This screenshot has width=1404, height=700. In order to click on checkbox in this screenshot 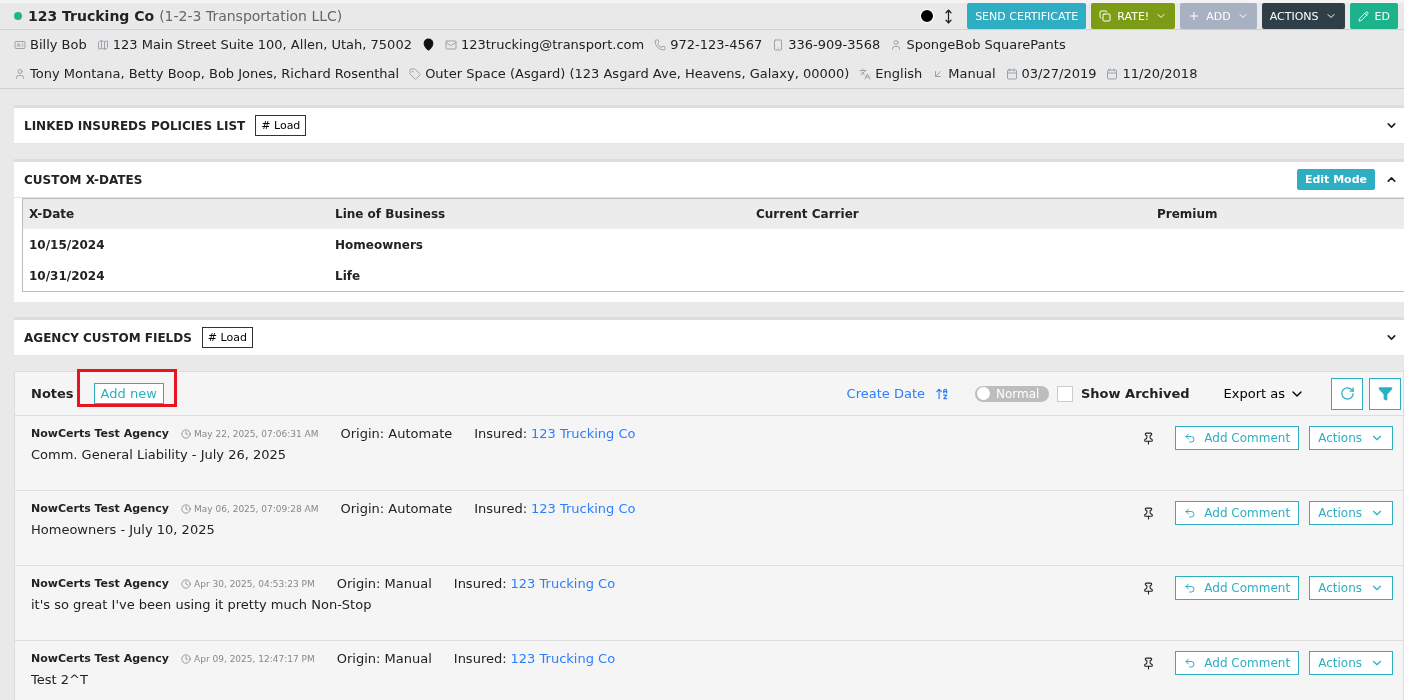, I will do `click(1065, 393)`.